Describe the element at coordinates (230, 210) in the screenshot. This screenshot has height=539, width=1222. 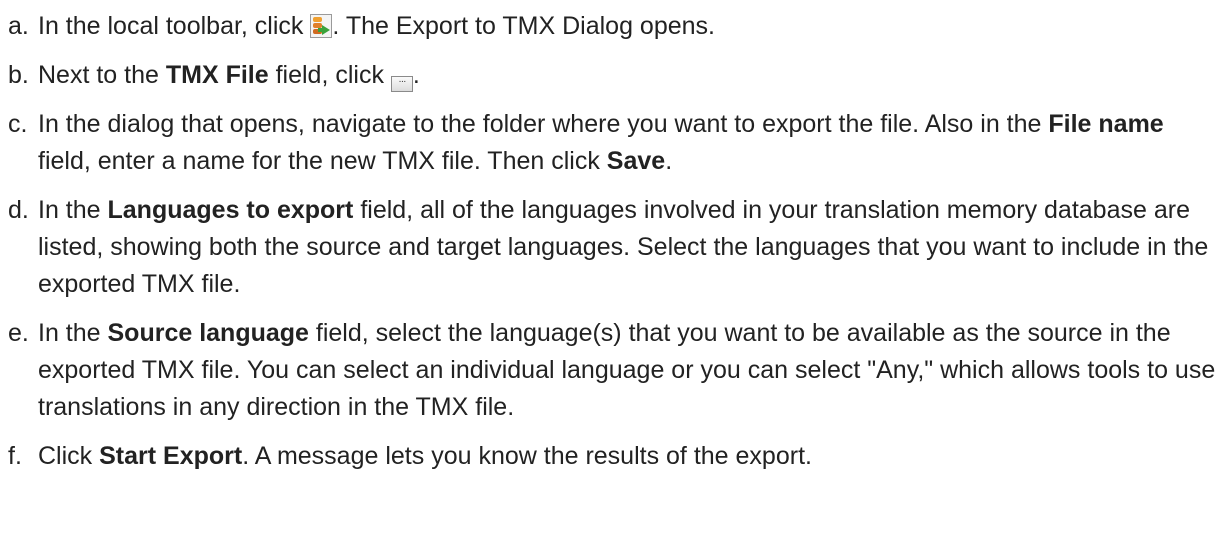
I see `ui-term-languages-to-export: Languages to export` at that location.